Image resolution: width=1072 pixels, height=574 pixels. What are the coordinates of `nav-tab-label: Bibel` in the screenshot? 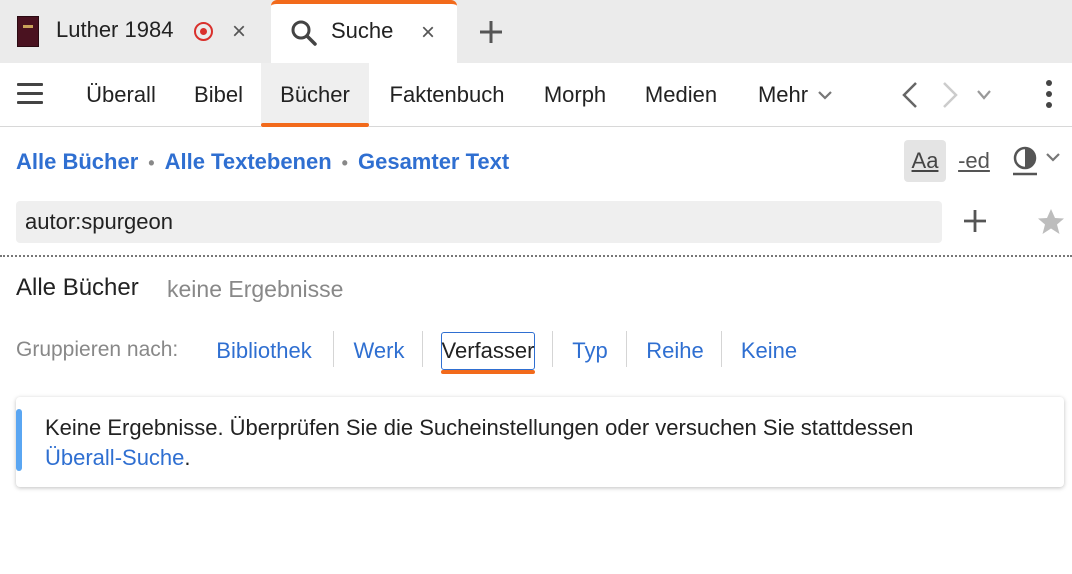 It's located at (218, 94).